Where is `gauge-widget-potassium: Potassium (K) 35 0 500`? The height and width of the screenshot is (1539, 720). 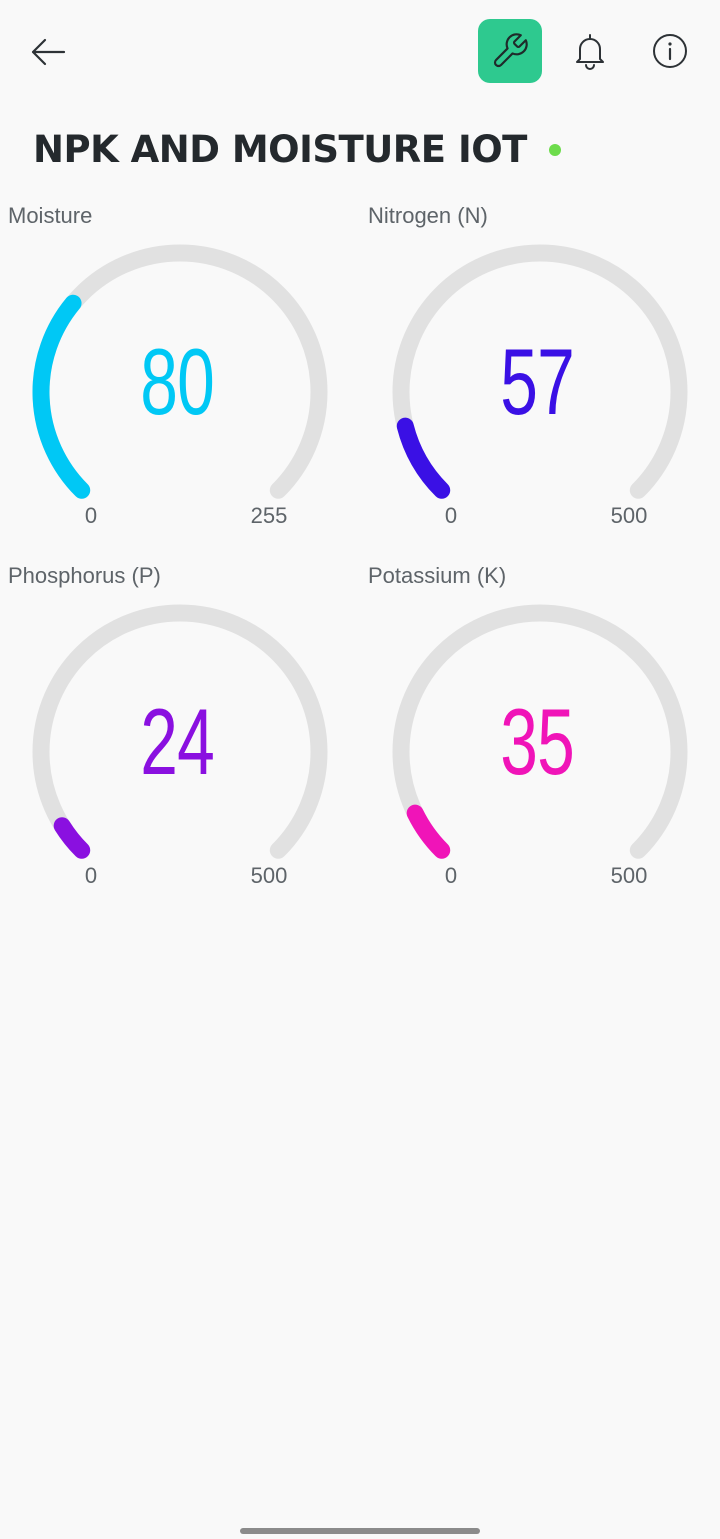 gauge-widget-potassium: Potassium (K) 35 0 500 is located at coordinates (536, 733).